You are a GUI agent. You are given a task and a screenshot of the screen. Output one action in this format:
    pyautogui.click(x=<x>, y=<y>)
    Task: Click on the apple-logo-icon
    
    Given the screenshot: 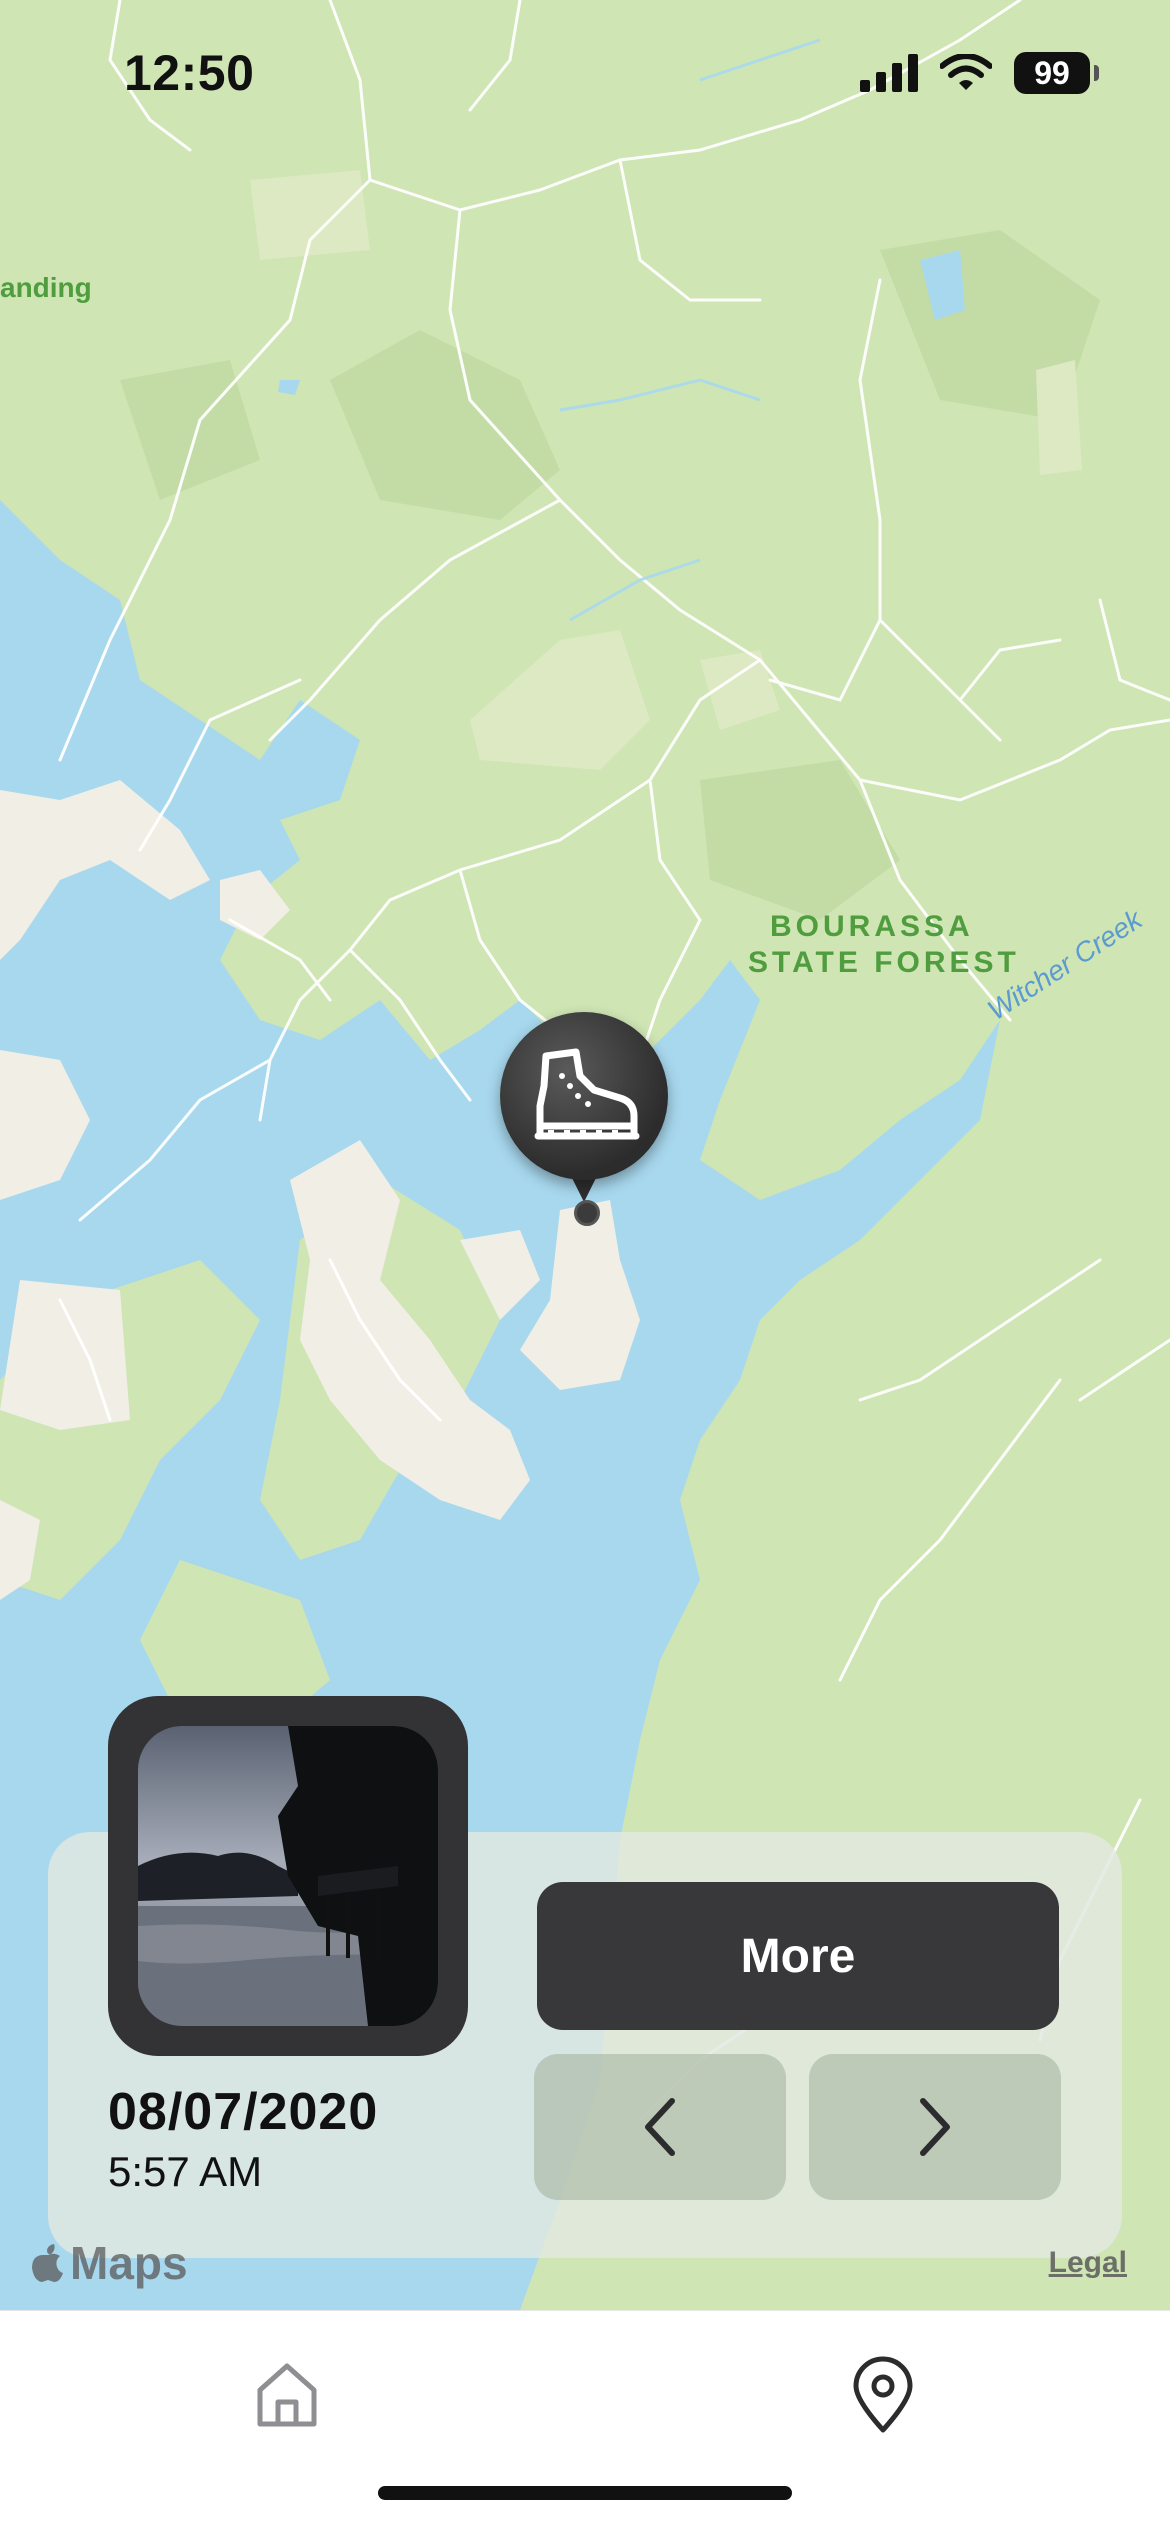 What is the action you would take?
    pyautogui.click(x=47, y=2263)
    